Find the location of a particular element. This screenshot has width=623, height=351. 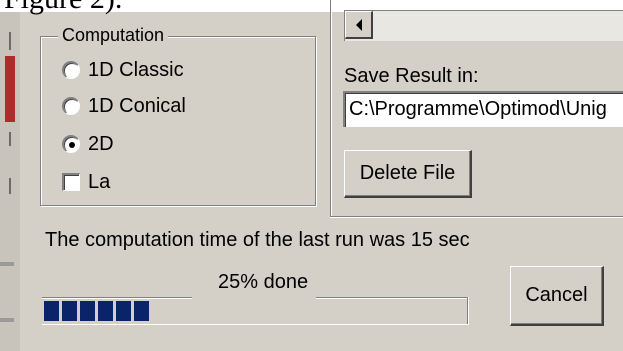

document-heading-cropped: Figure 2). is located at coordinates (63, 7).